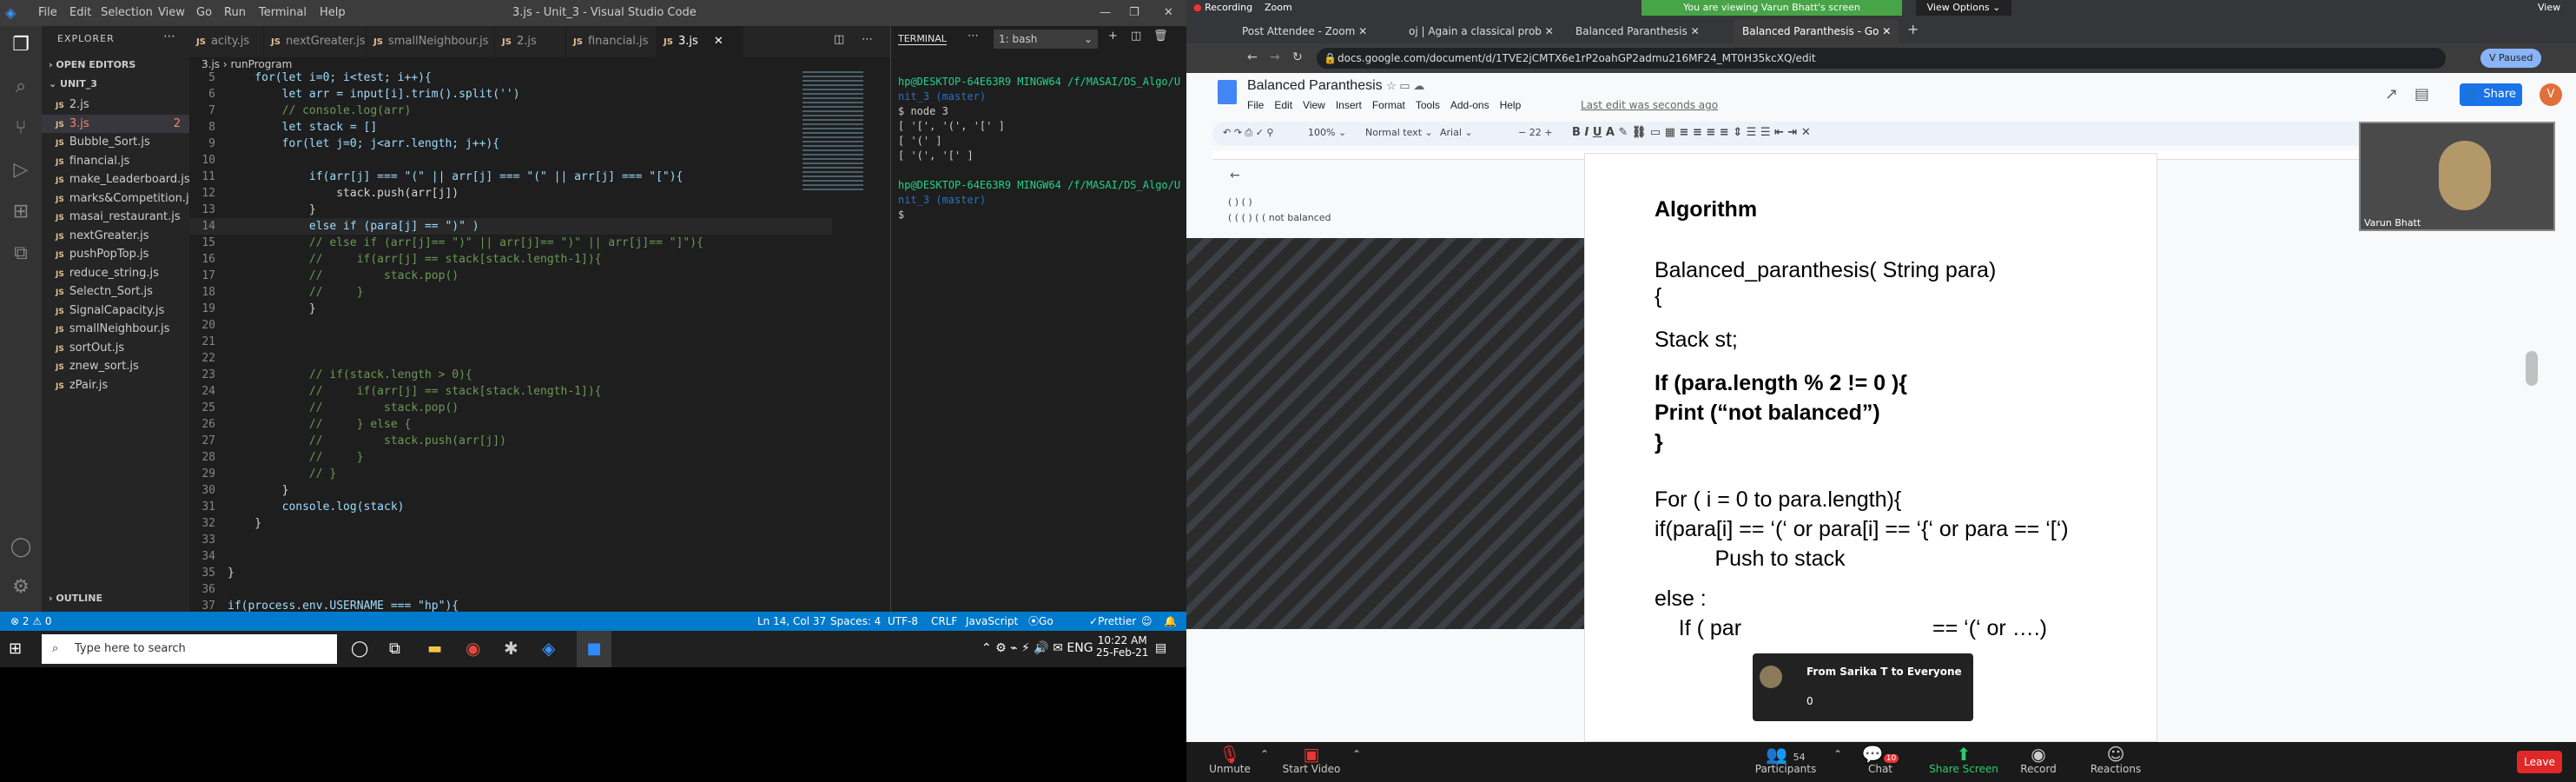  What do you see at coordinates (992, 622) in the screenshot?
I see `language-mode: JavaScript` at bounding box center [992, 622].